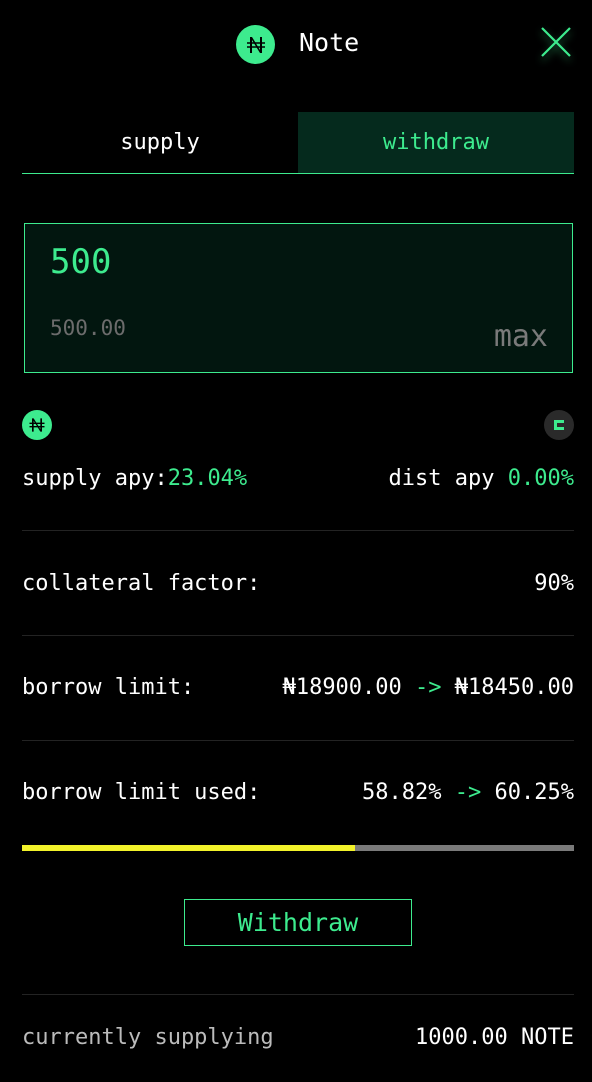  Describe the element at coordinates (95, 478) in the screenshot. I see `supply-apy-label: supply apy:` at that location.